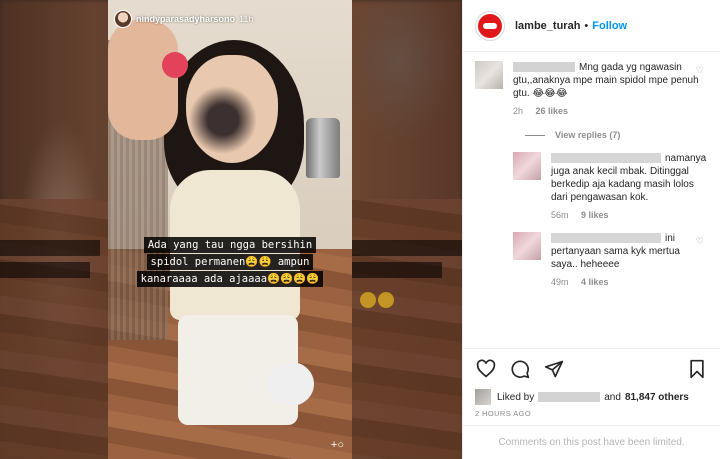 This screenshot has width=720, height=459. What do you see at coordinates (483, 397) in the screenshot?
I see `liker-avatar` at bounding box center [483, 397].